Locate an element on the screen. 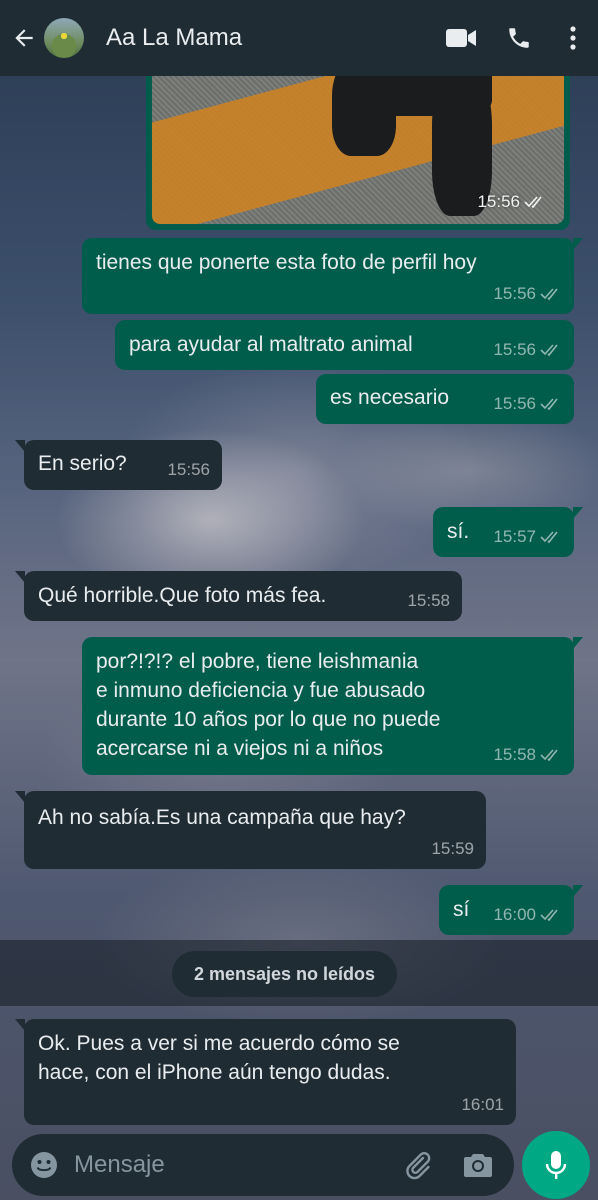 The image size is (598, 1200). emoji-button is located at coordinates (44, 1165).